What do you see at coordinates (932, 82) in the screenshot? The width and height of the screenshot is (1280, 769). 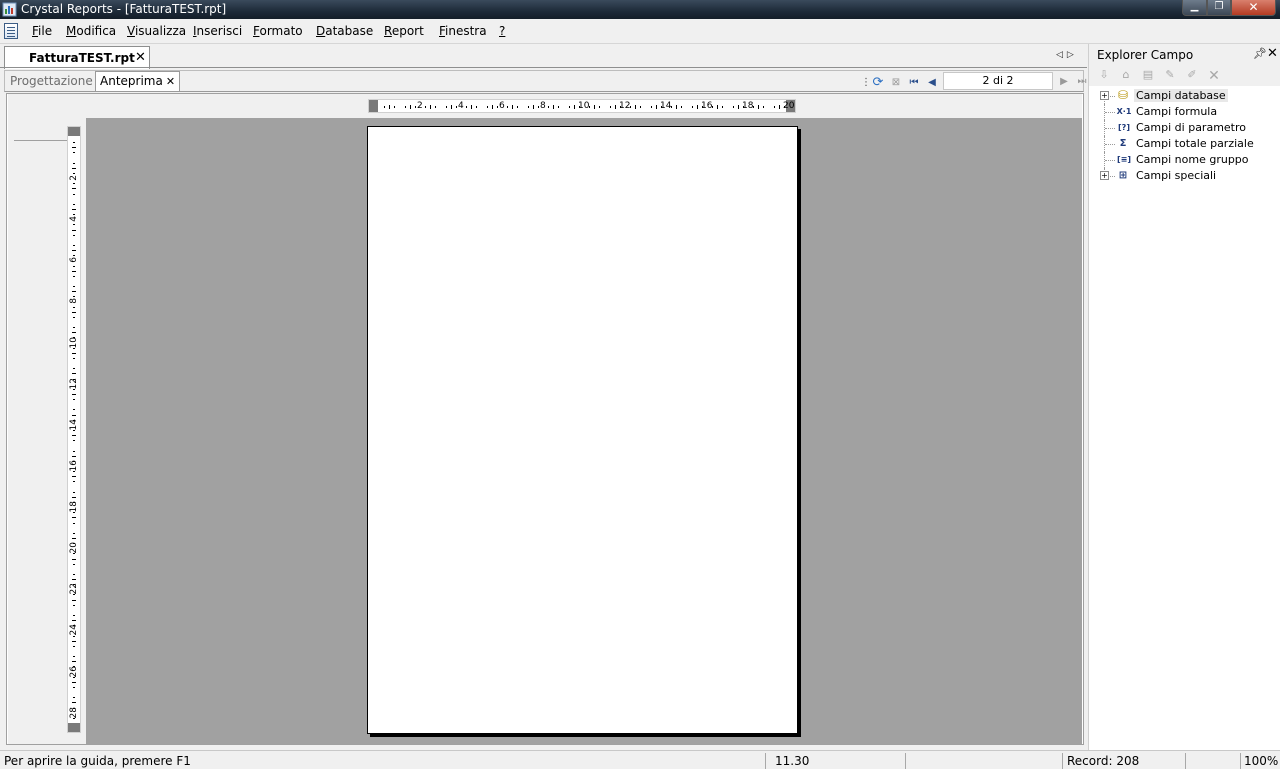 I see `previous-page-icon: ◀` at bounding box center [932, 82].